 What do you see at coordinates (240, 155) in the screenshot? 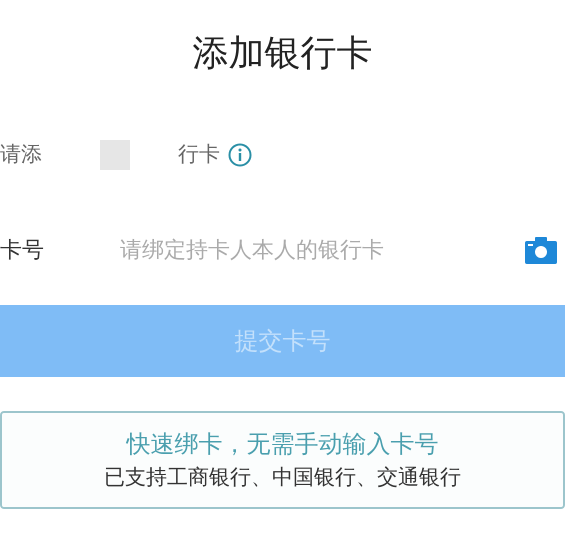
I see `info-icon` at bounding box center [240, 155].